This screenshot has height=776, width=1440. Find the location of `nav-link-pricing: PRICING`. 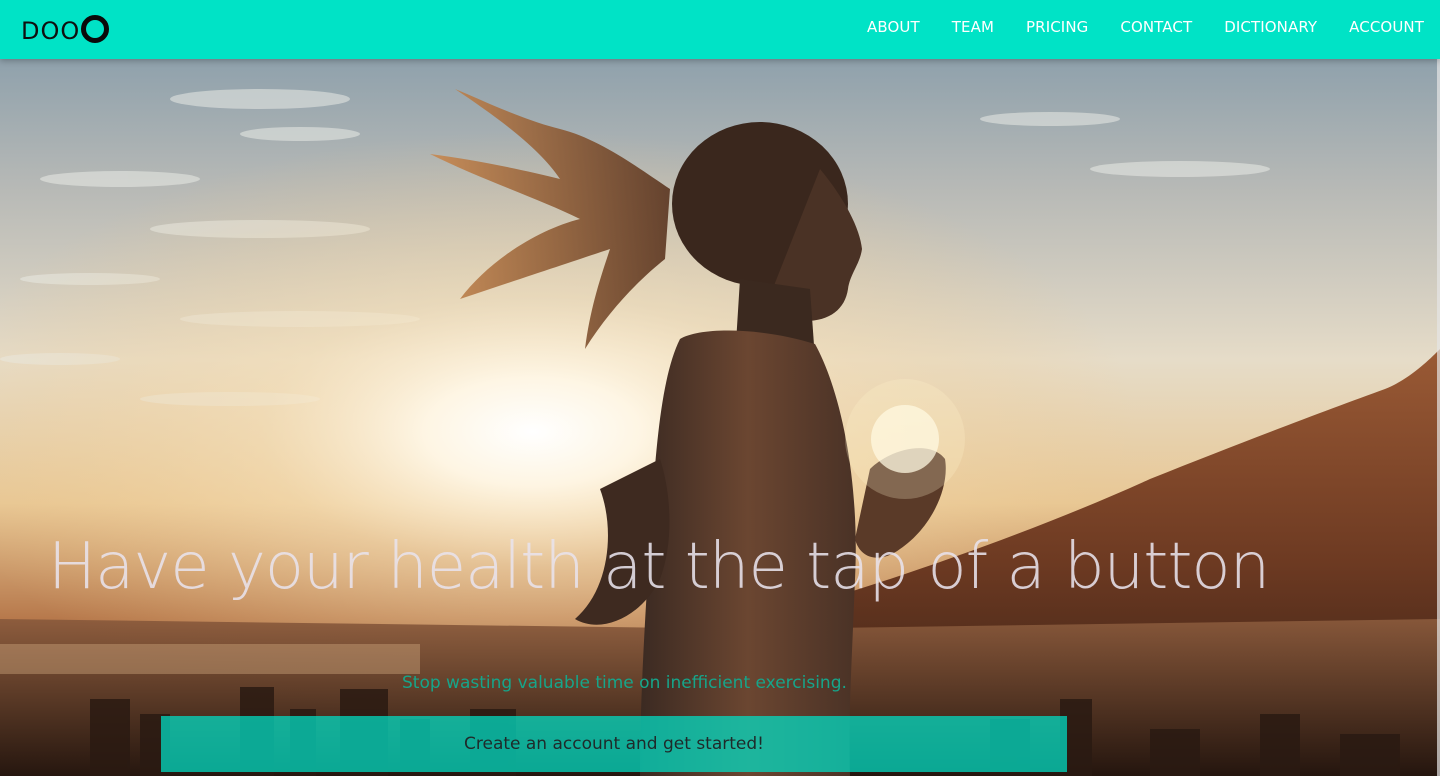

nav-link-pricing: PRICING is located at coordinates (1057, 27).